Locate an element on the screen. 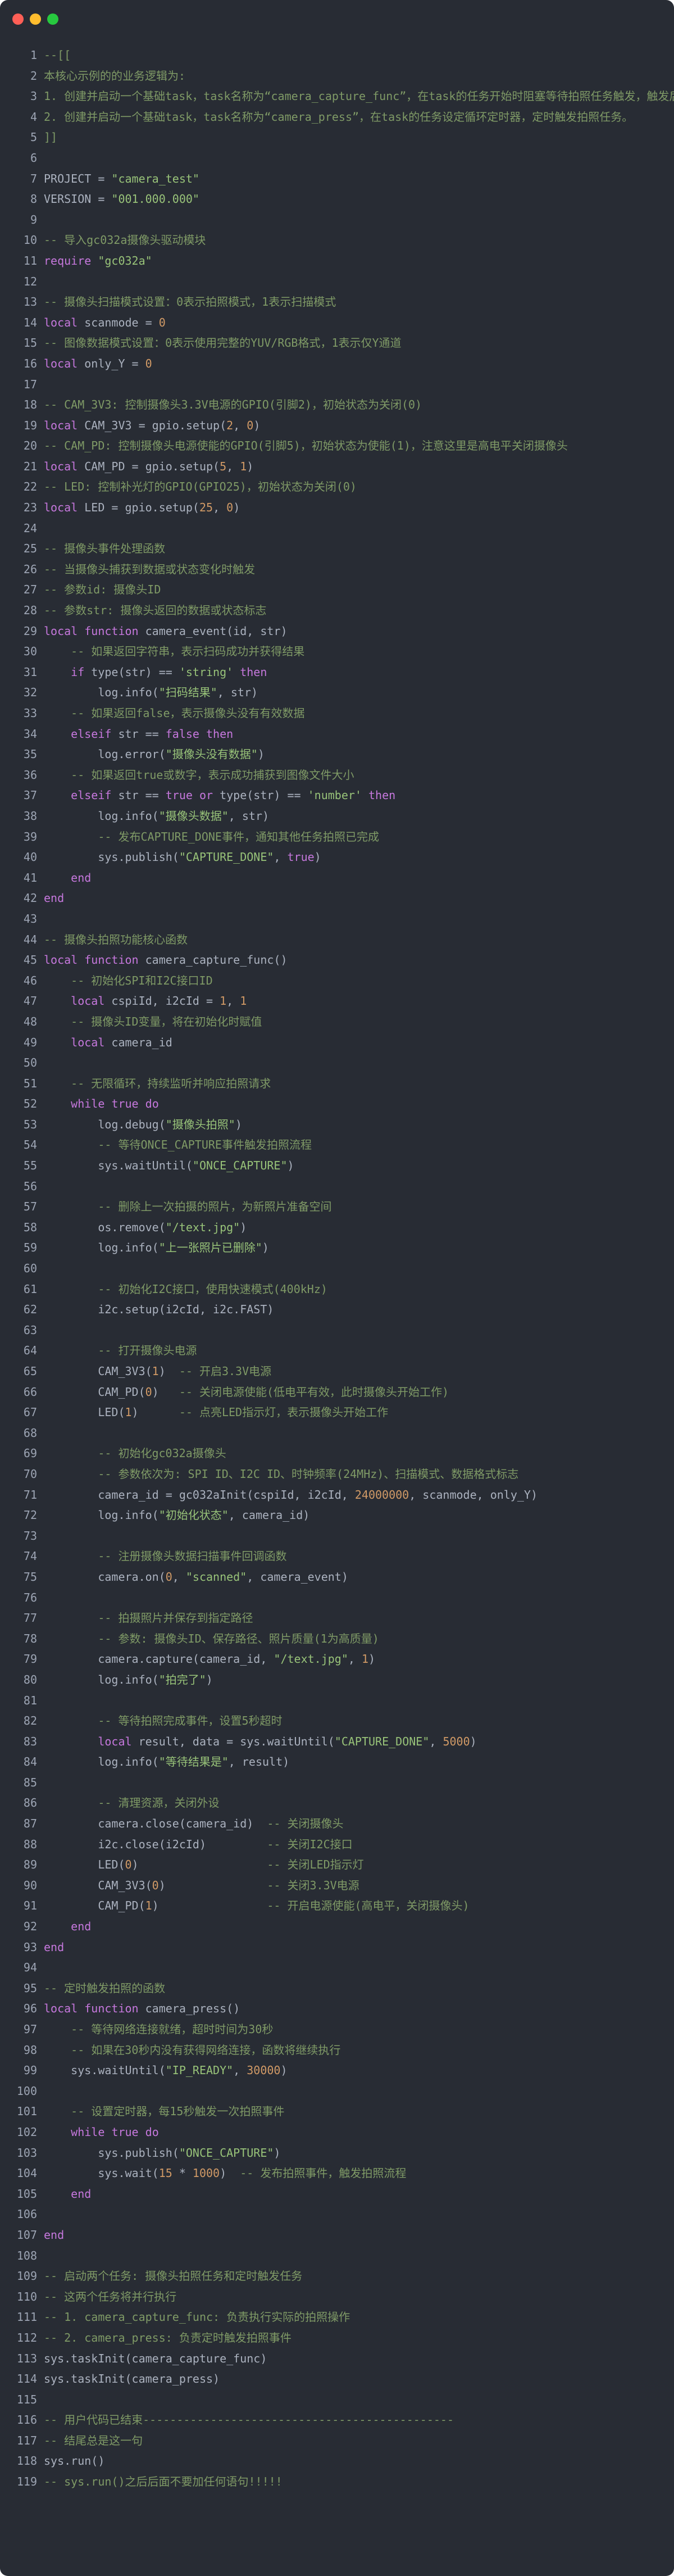  code-line: 84 log.info("等待结果是", result) is located at coordinates (337, 1762).